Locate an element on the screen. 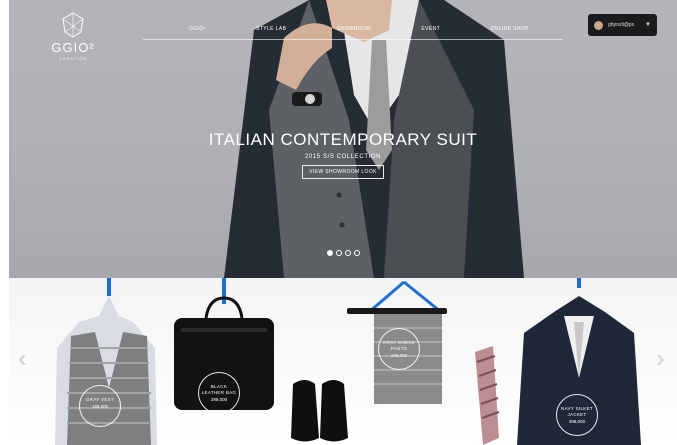  brand-name: GGIO² is located at coordinates (73, 47).